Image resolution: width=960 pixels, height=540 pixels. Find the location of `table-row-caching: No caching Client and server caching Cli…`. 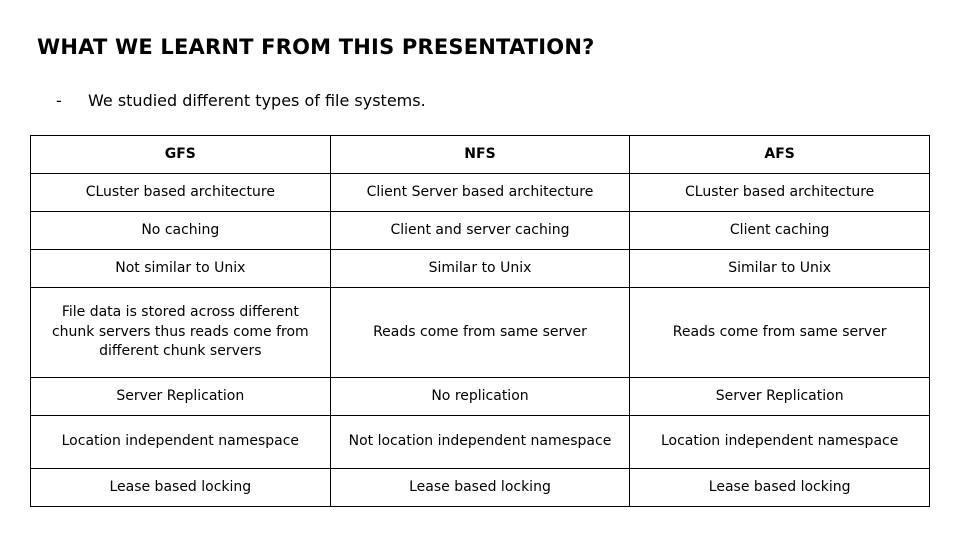

table-row-caching: No caching Client and server caching Cli… is located at coordinates (480, 230).